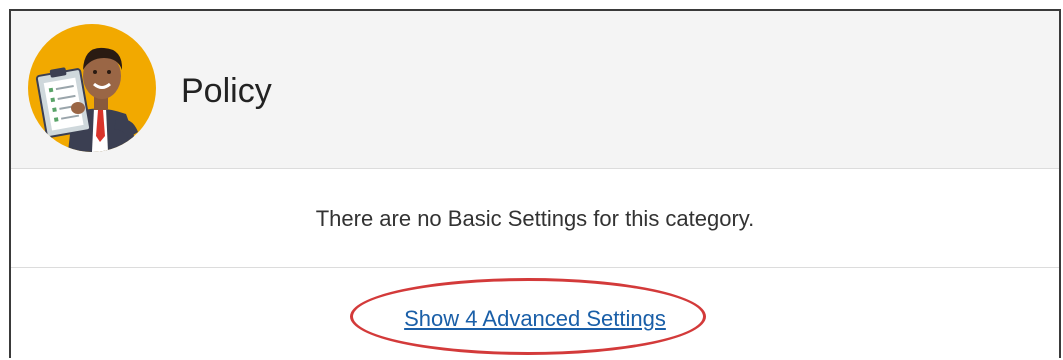 The width and height of the screenshot is (1063, 360). I want to click on page-title: Policy, so click(226, 91).